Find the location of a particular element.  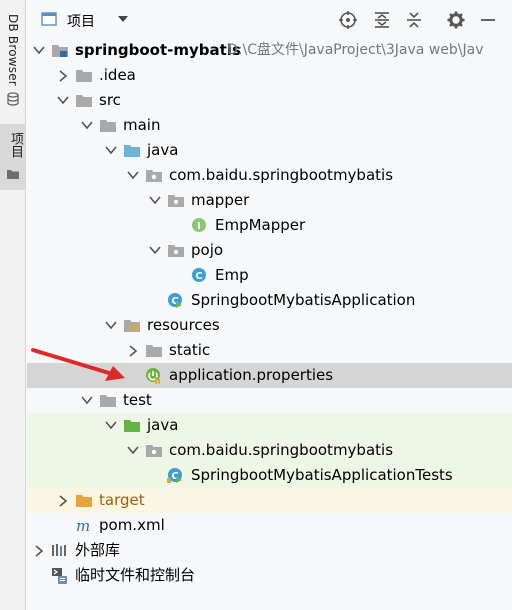

project-tab-label: 项目 is located at coordinates (15, 145).